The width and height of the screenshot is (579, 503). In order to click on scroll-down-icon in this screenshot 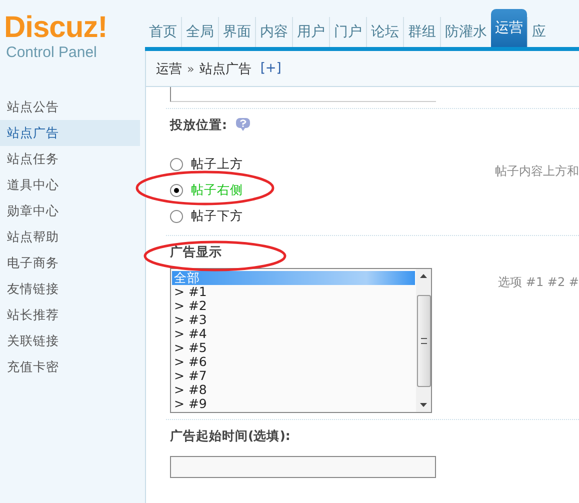, I will do `click(424, 405)`.